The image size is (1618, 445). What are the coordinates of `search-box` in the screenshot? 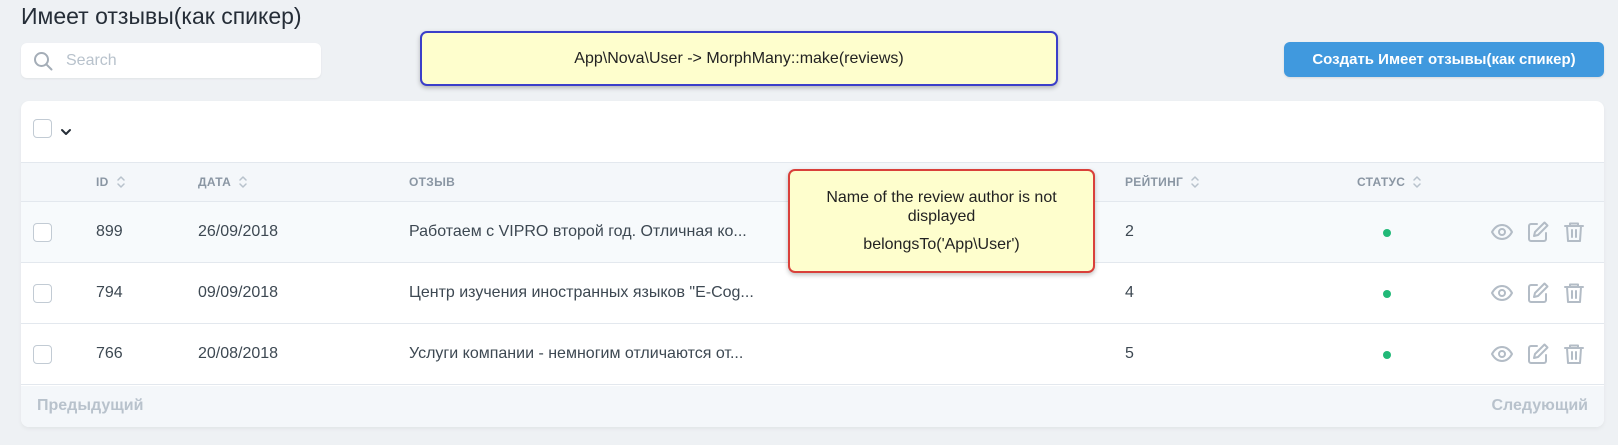 It's located at (171, 60).